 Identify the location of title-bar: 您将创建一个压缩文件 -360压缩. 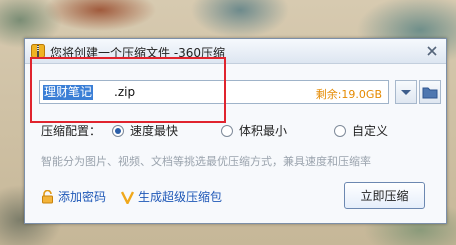
(235, 51).